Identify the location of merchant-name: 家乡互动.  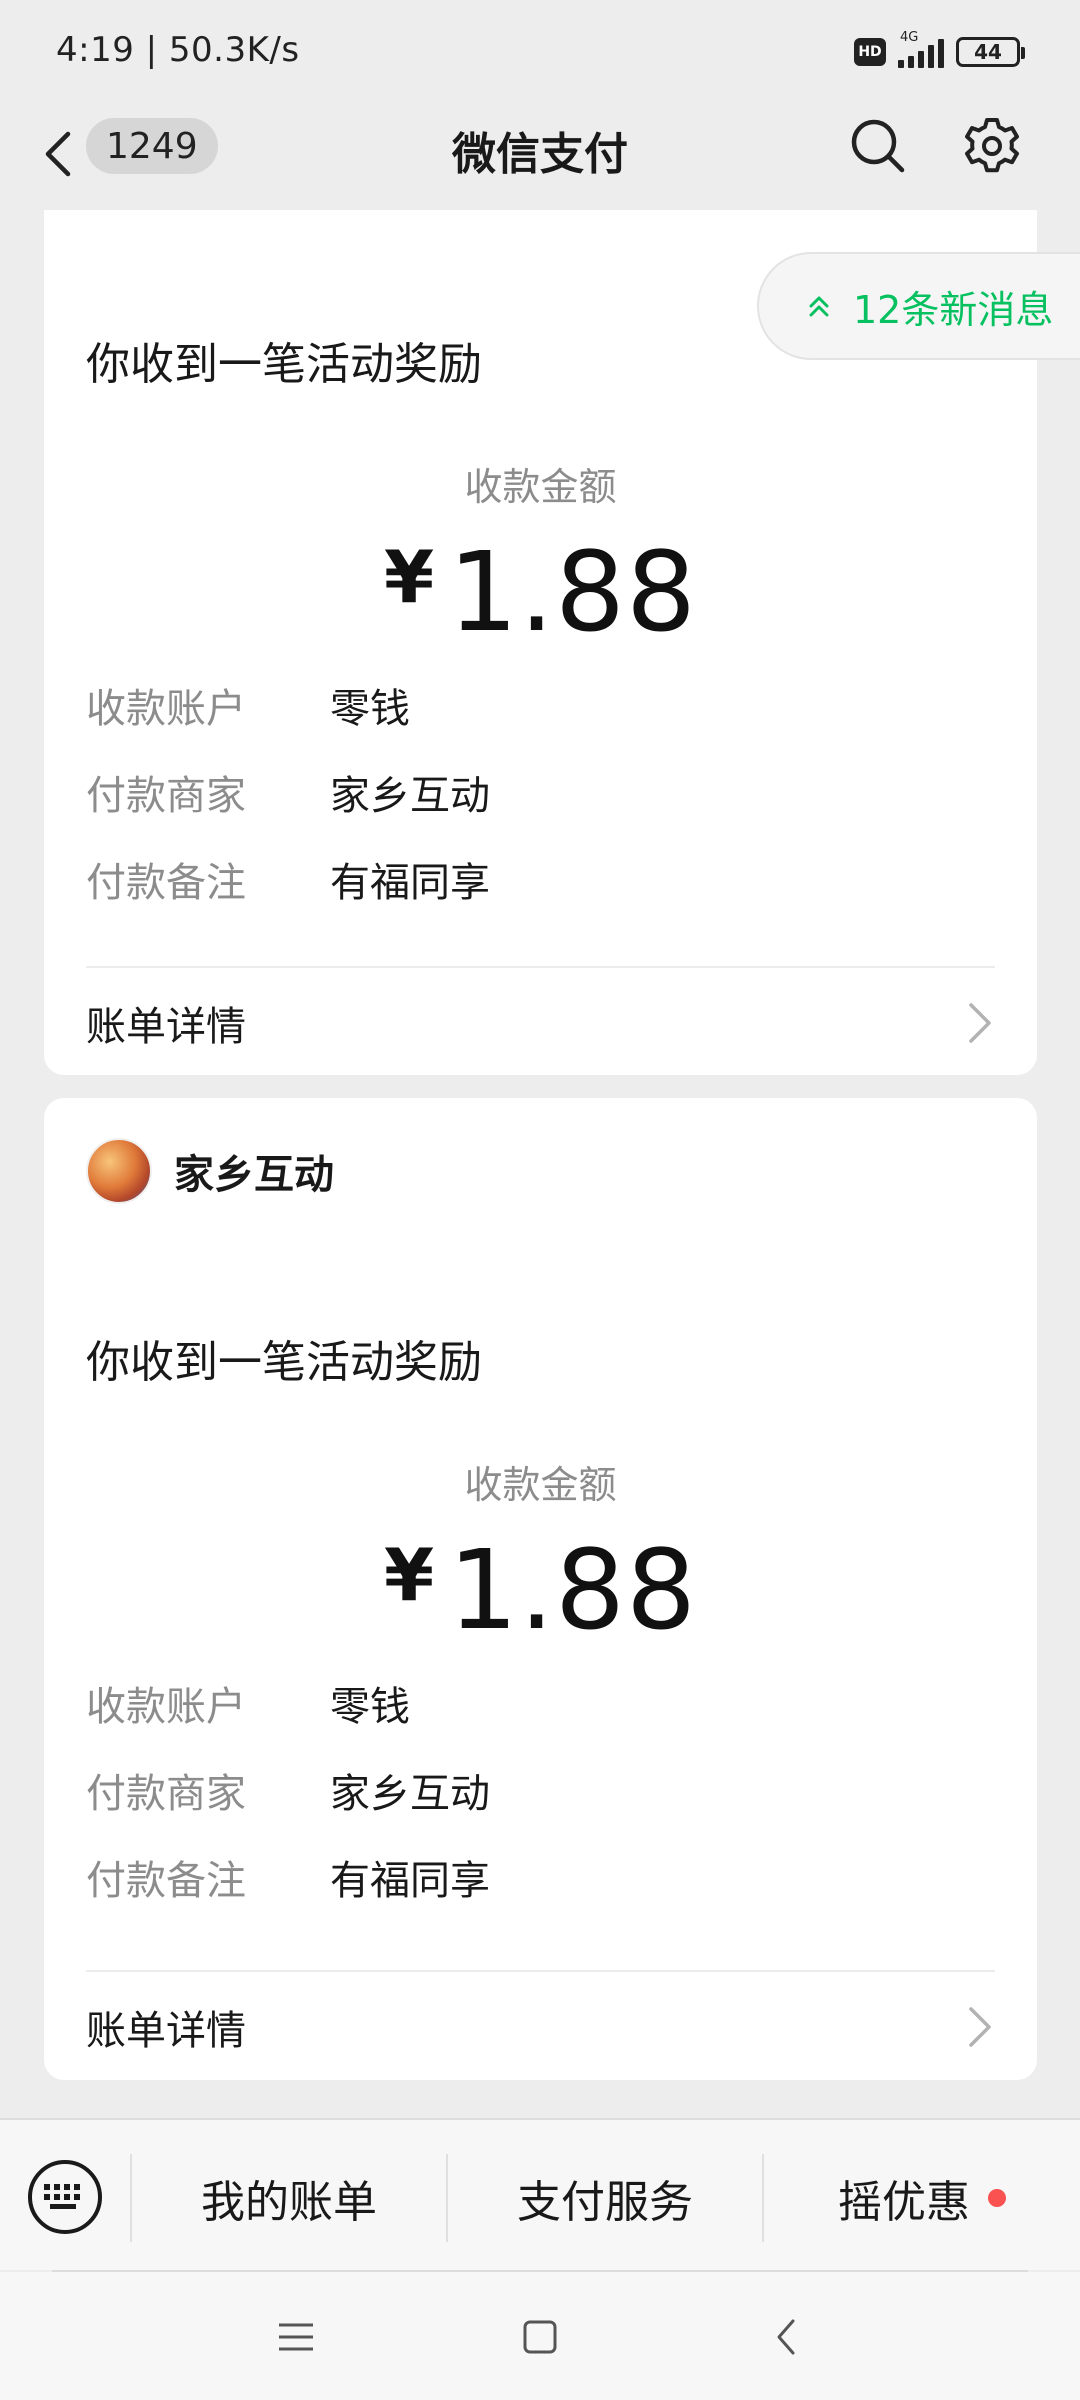
(254, 1175).